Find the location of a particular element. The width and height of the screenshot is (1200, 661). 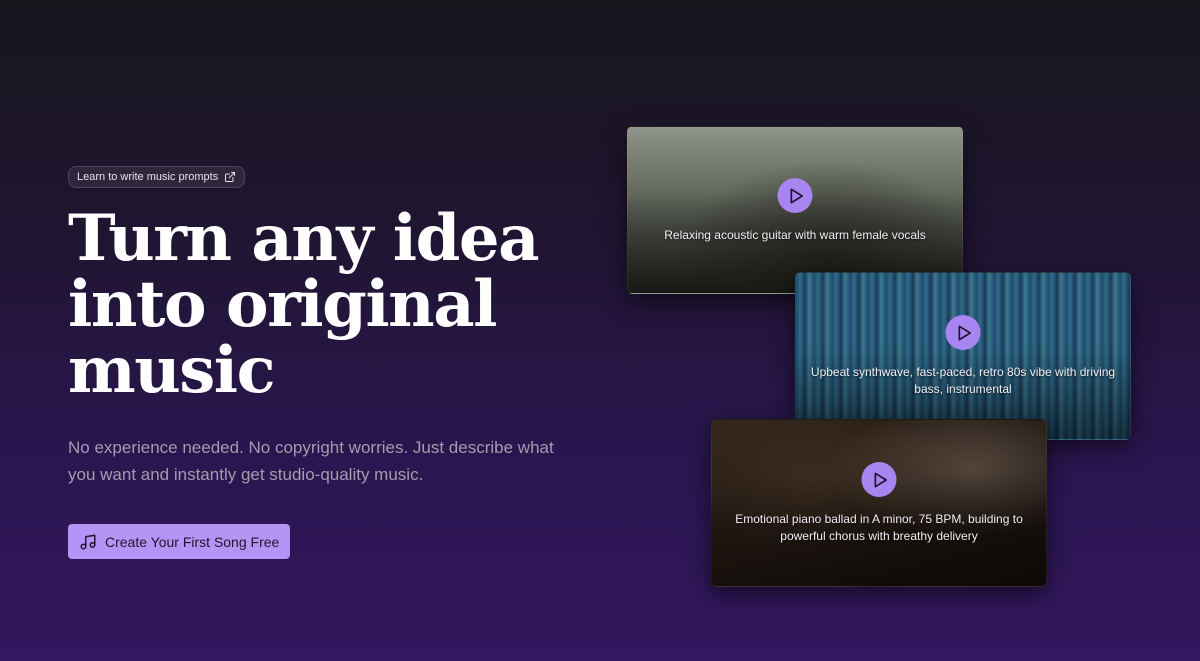

learn-prompts-link: Learn to write music prompts is located at coordinates (157, 177).